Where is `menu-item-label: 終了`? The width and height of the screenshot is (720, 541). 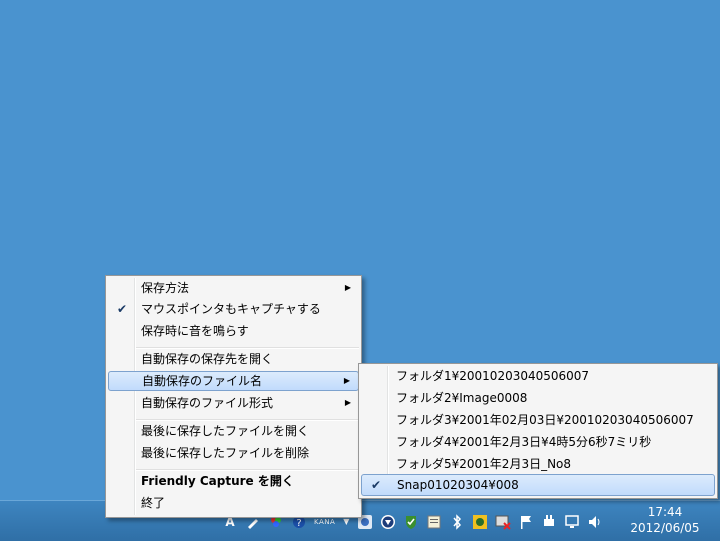
menu-item-label: 終了 is located at coordinates (153, 503).